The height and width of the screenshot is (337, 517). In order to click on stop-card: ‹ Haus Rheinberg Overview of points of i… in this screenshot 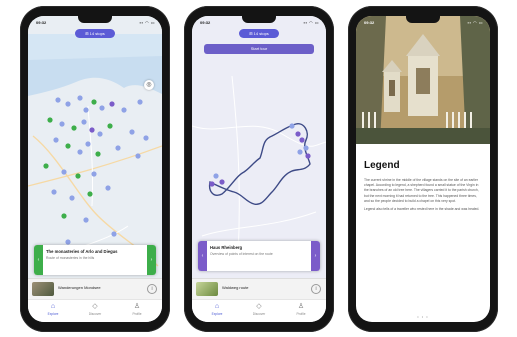, I will do `click(259, 256)`.